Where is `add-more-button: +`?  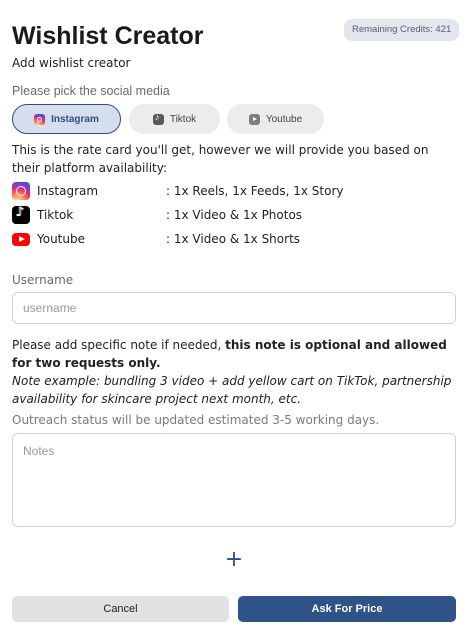 add-more-button: + is located at coordinates (234, 560).